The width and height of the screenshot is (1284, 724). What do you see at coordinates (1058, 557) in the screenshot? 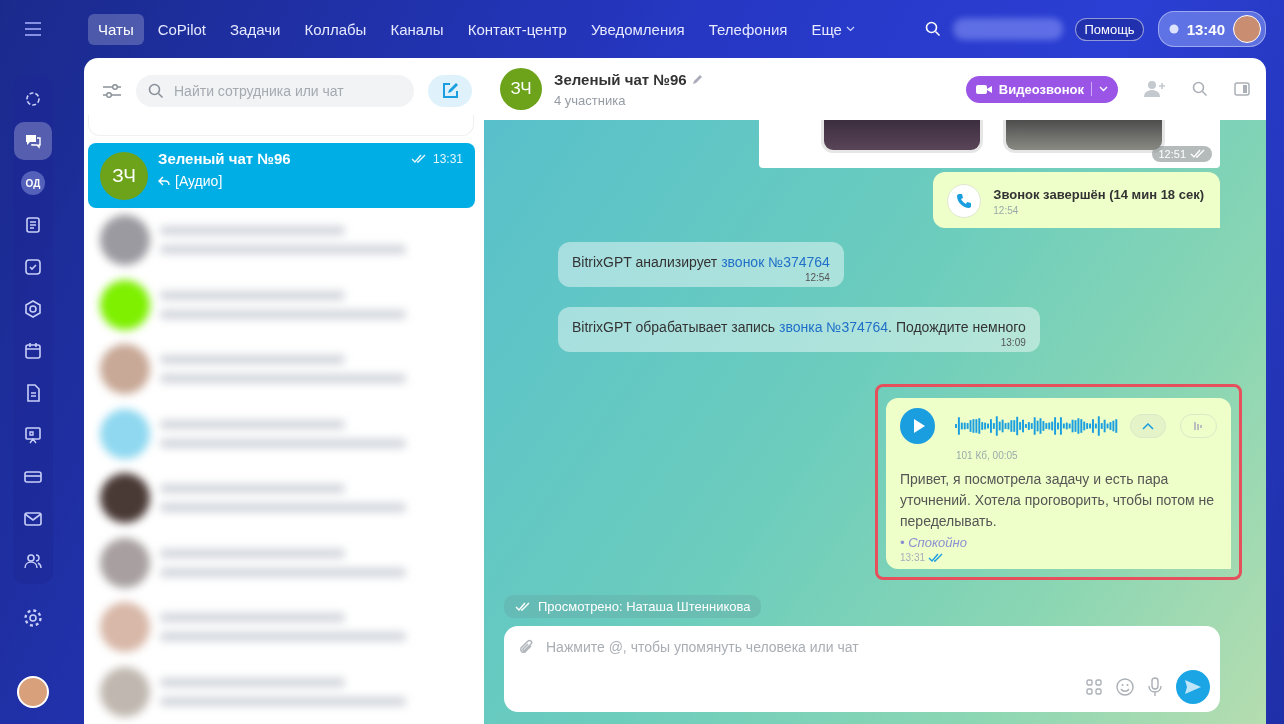
I see `message-time: 13:31` at bounding box center [1058, 557].